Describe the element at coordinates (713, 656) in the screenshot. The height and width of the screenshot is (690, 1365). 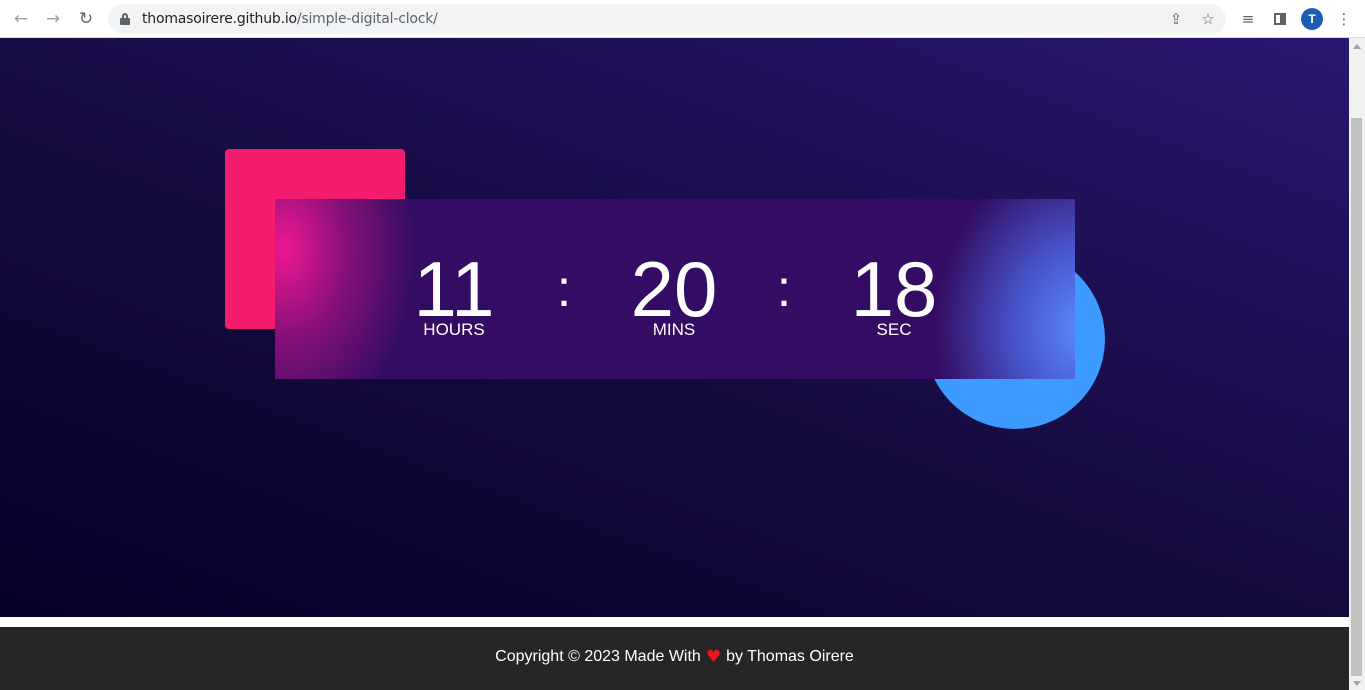
I see `heart-icon: ♥` at that location.